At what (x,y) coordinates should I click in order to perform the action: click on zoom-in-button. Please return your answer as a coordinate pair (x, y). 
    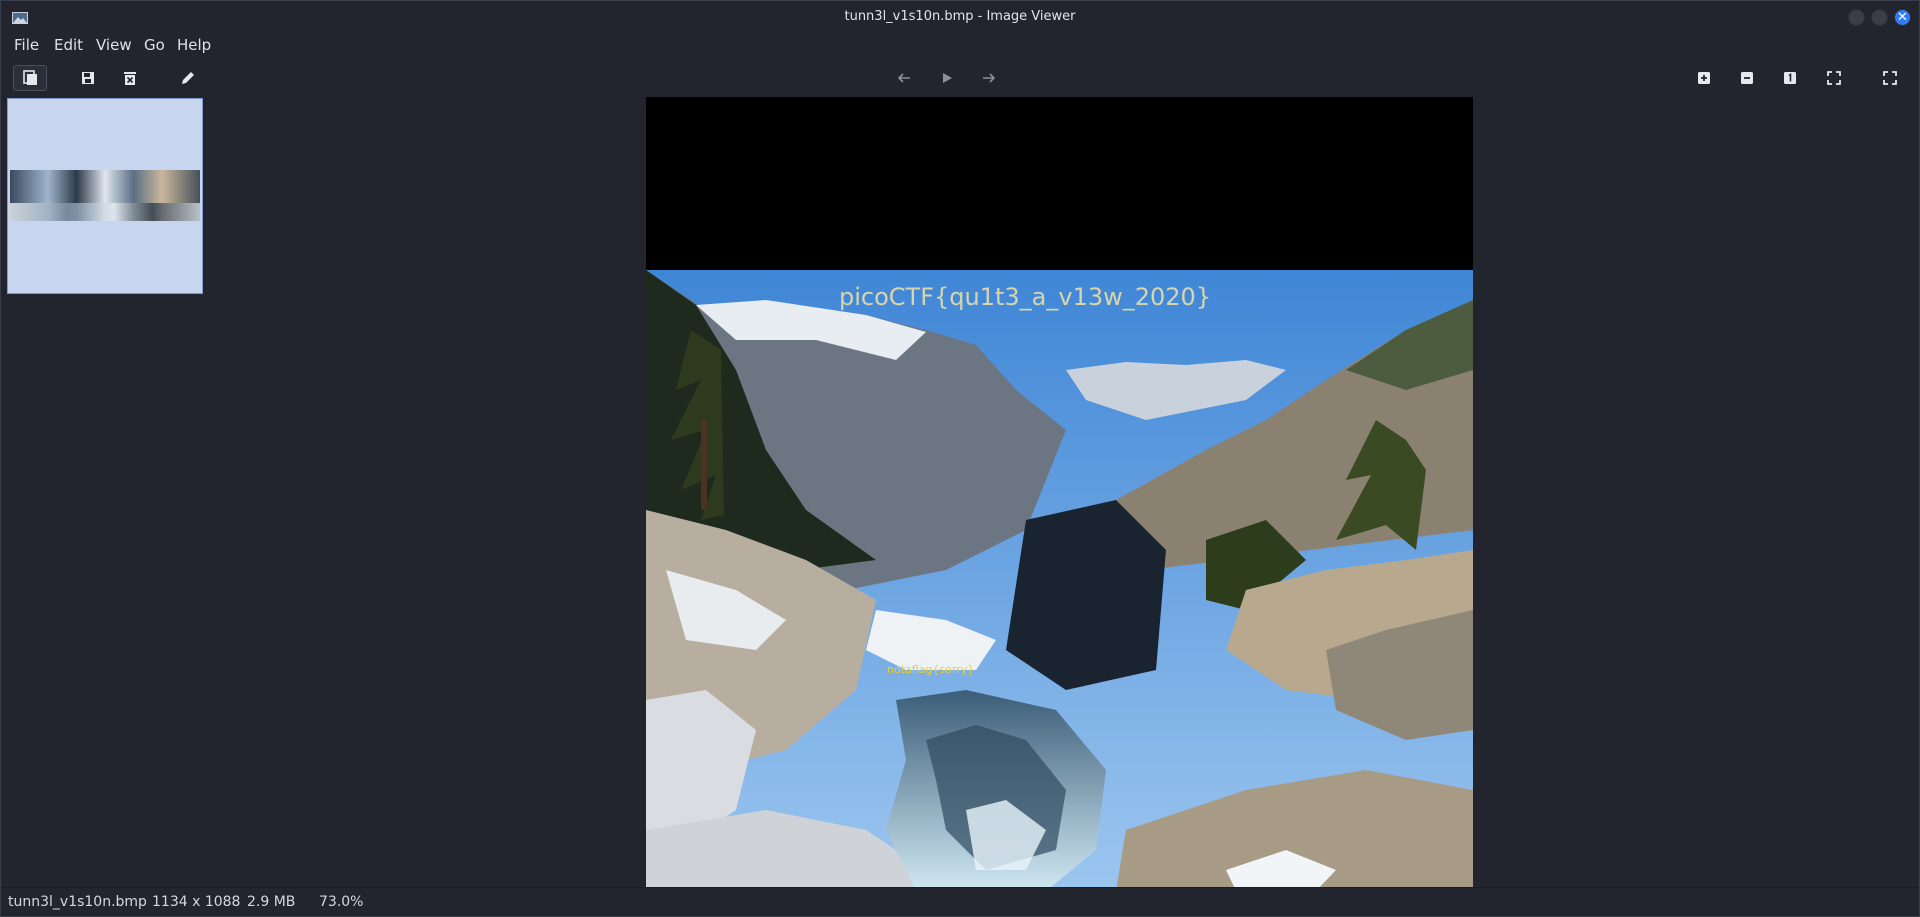
    Looking at the image, I should click on (1704, 78).